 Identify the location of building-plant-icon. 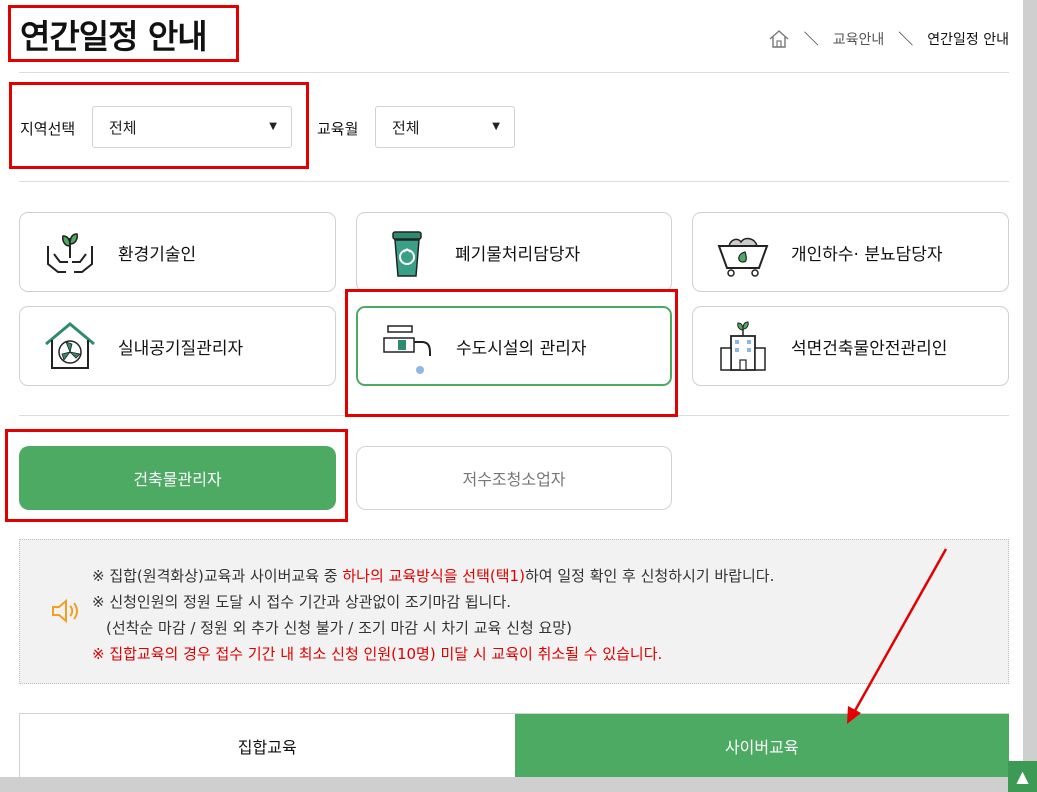
(743, 346).